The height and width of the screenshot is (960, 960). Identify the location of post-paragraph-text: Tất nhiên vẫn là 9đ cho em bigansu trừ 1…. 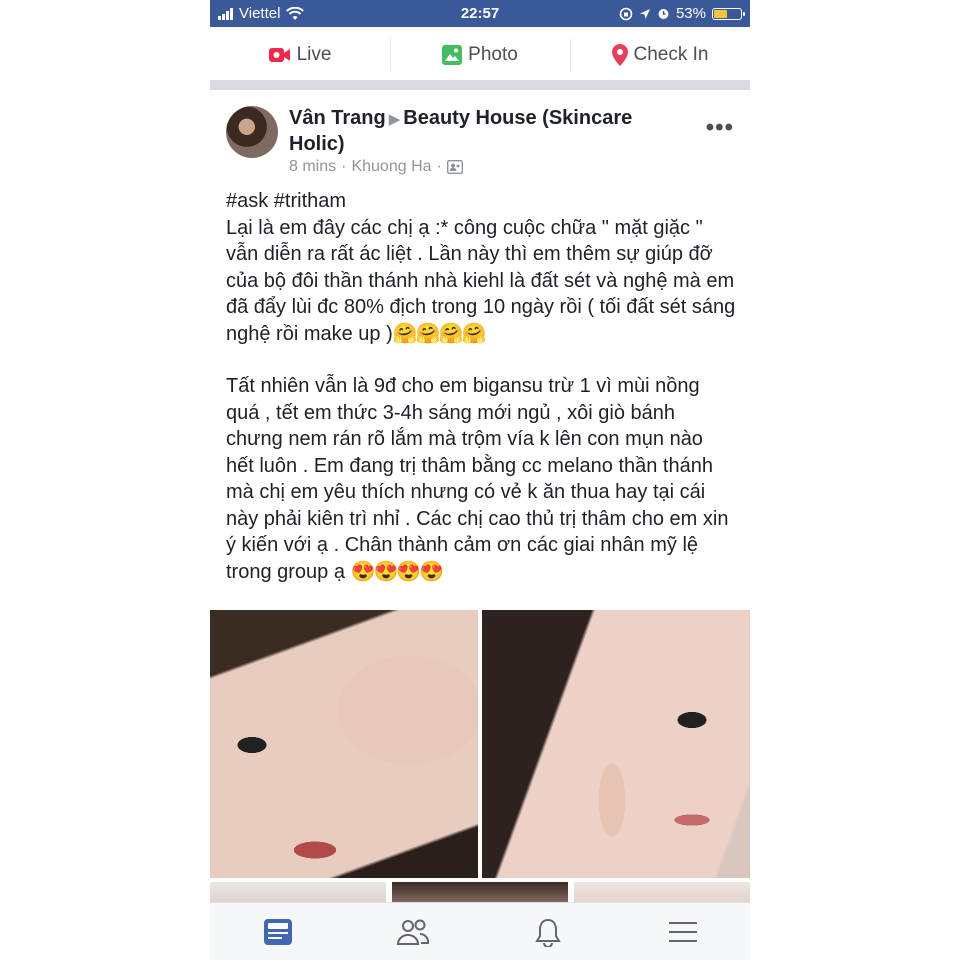
(477, 479).